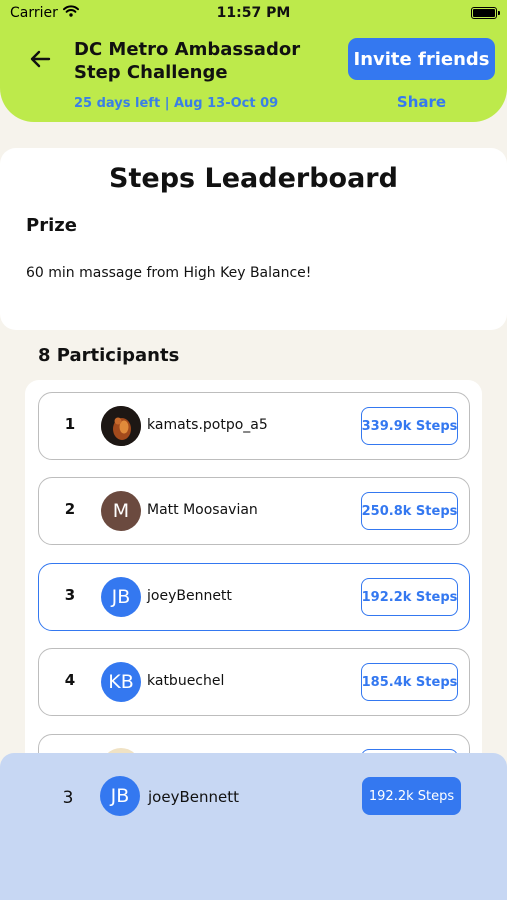  What do you see at coordinates (411, 796) in the screenshot?
I see `current-user-steps-badge: 192.2k Steps` at bounding box center [411, 796].